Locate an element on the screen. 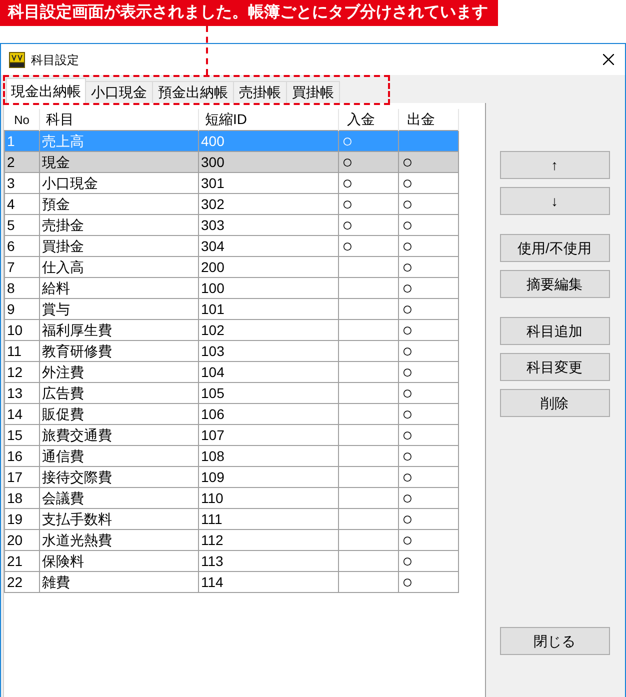 The height and width of the screenshot is (697, 626). close-button: 閉じる is located at coordinates (555, 641).